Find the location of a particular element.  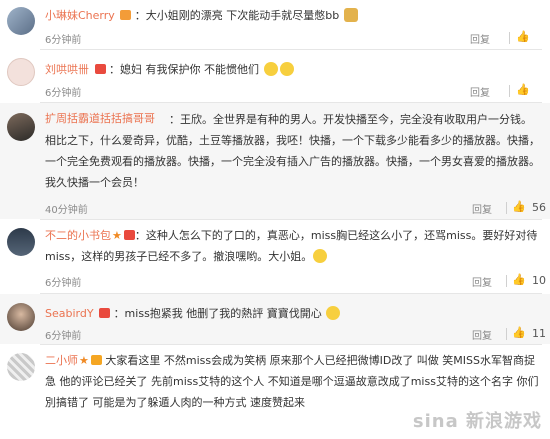

dog-emoji-icon is located at coordinates (350, 15).